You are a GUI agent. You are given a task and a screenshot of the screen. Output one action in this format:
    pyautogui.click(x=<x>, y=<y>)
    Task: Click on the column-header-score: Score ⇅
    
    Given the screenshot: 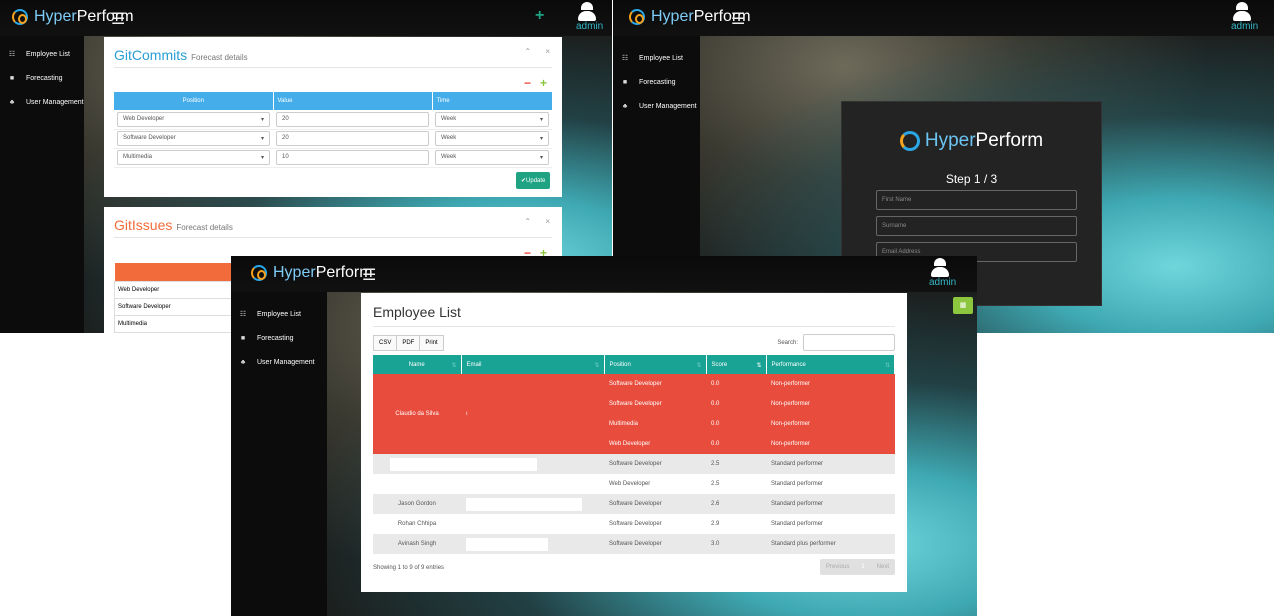 What is the action you would take?
    pyautogui.click(x=736, y=364)
    